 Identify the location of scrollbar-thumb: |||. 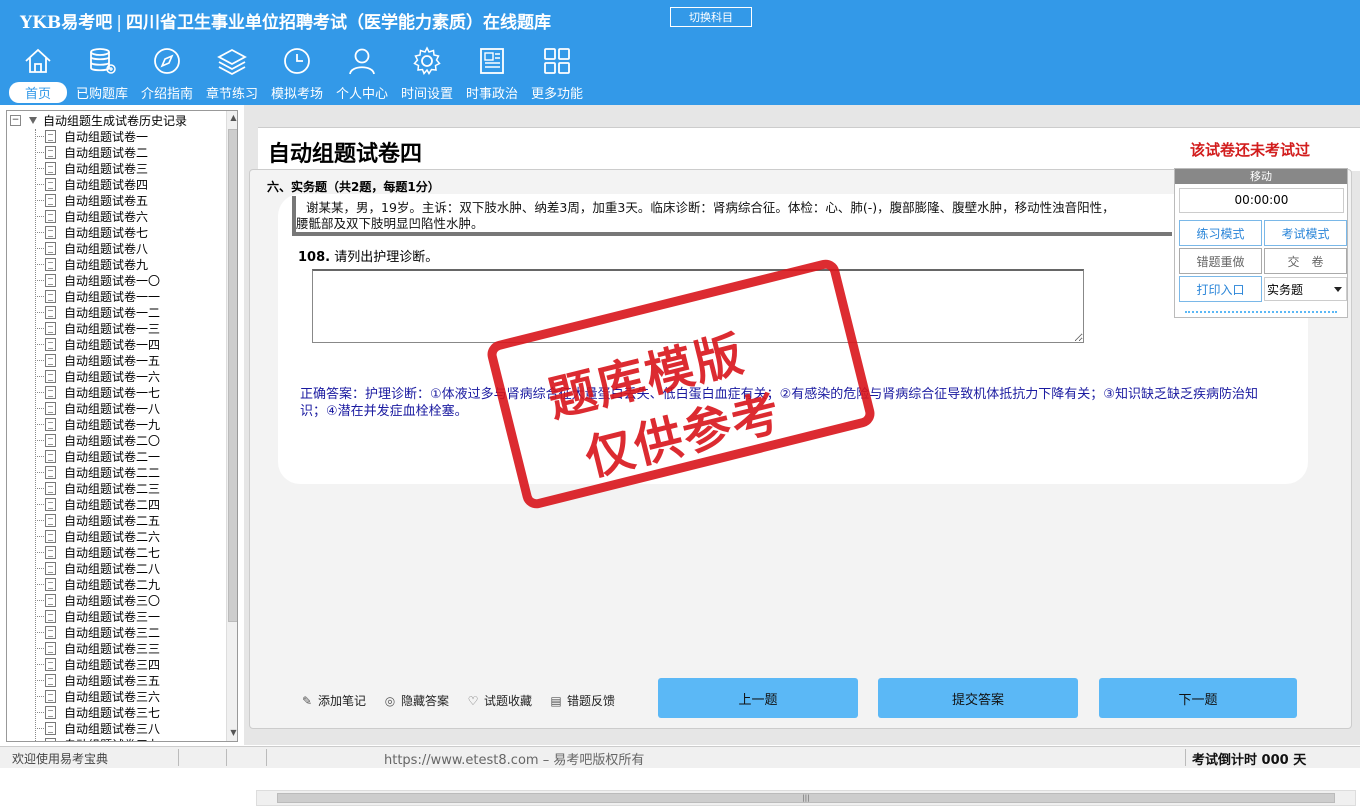
(806, 798).